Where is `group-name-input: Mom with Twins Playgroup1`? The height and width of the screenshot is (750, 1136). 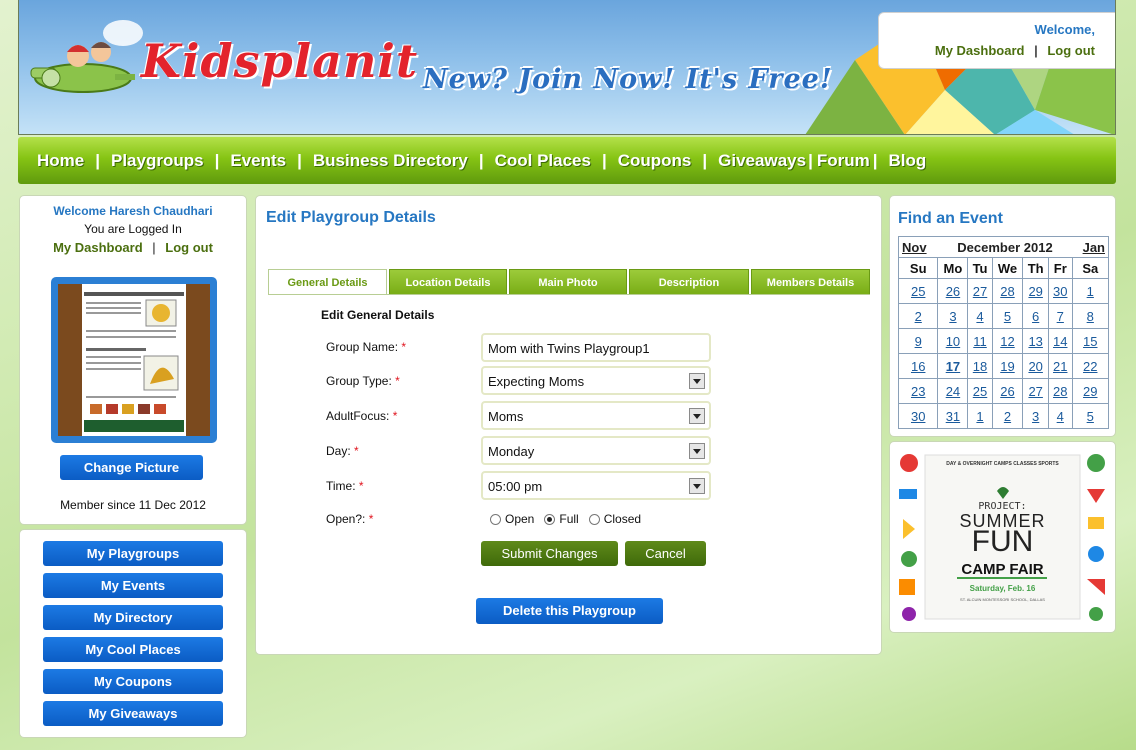
group-name-input: Mom with Twins Playgroup1 is located at coordinates (596, 347).